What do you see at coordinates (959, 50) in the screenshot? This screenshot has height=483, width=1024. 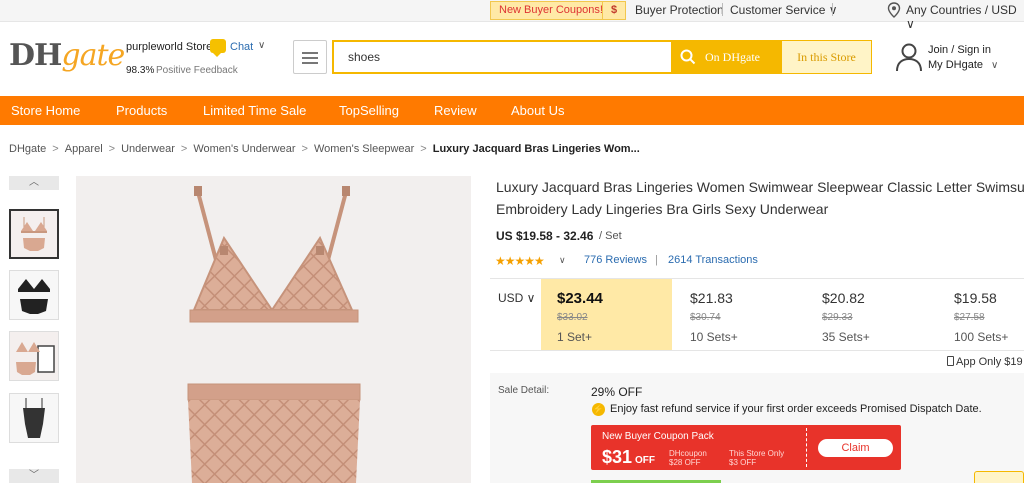 I see `join-sign-in-link: Join / Sign in` at bounding box center [959, 50].